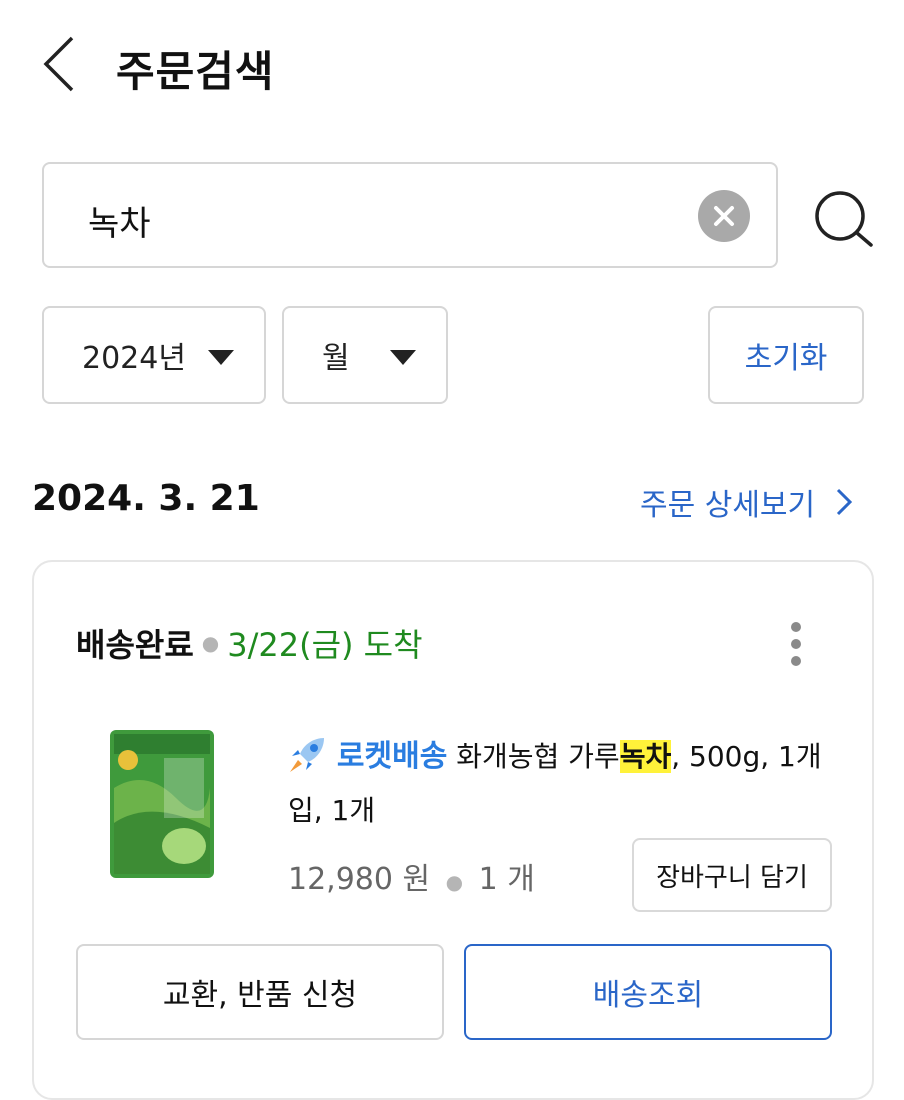 The image size is (904, 1100). I want to click on clear-circle-icon, so click(724, 216).